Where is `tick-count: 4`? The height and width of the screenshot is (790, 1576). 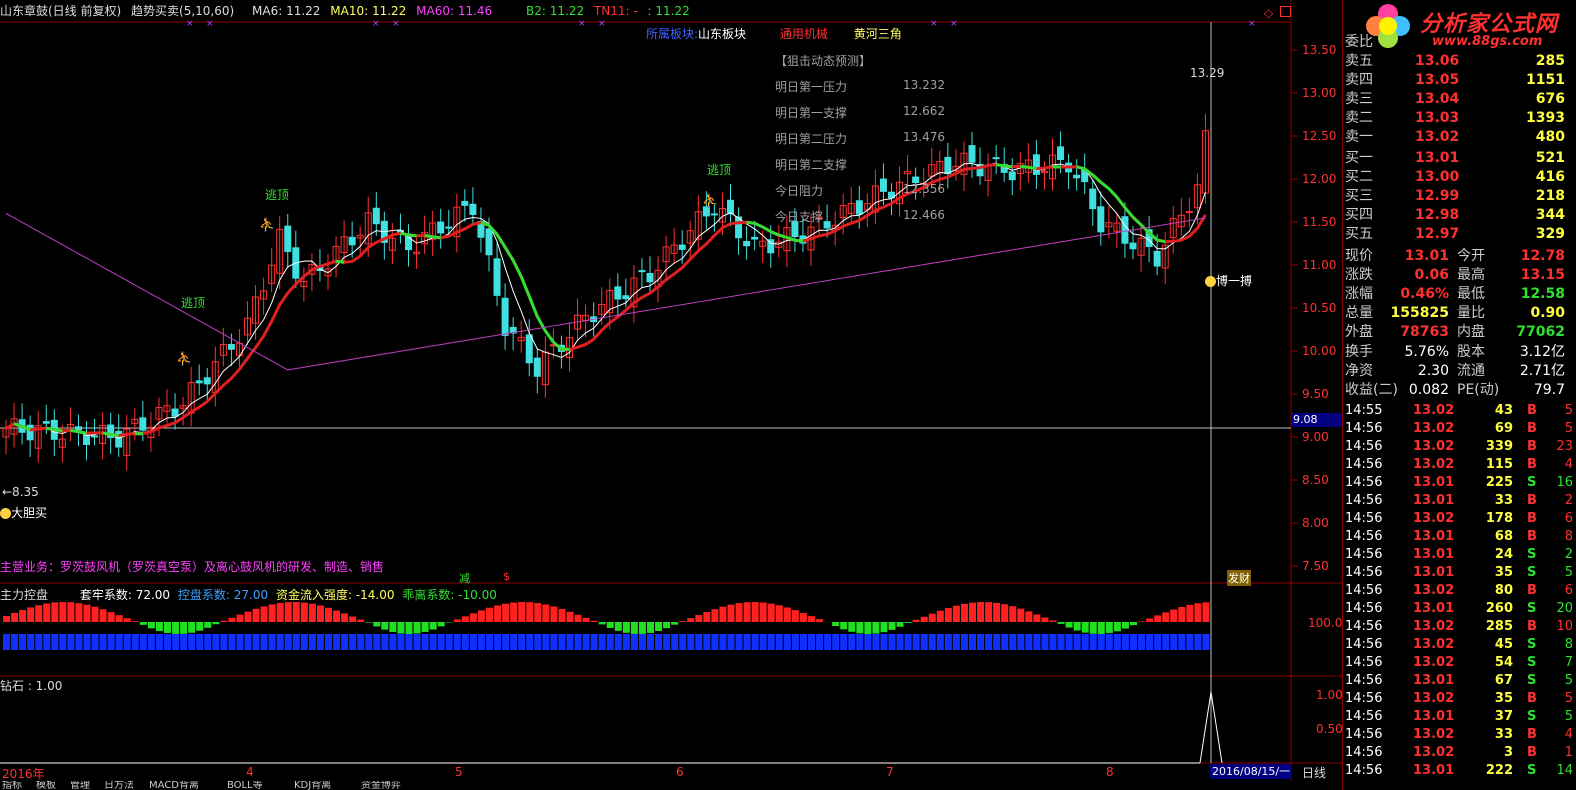 tick-count: 4 is located at coordinates (1568, 734).